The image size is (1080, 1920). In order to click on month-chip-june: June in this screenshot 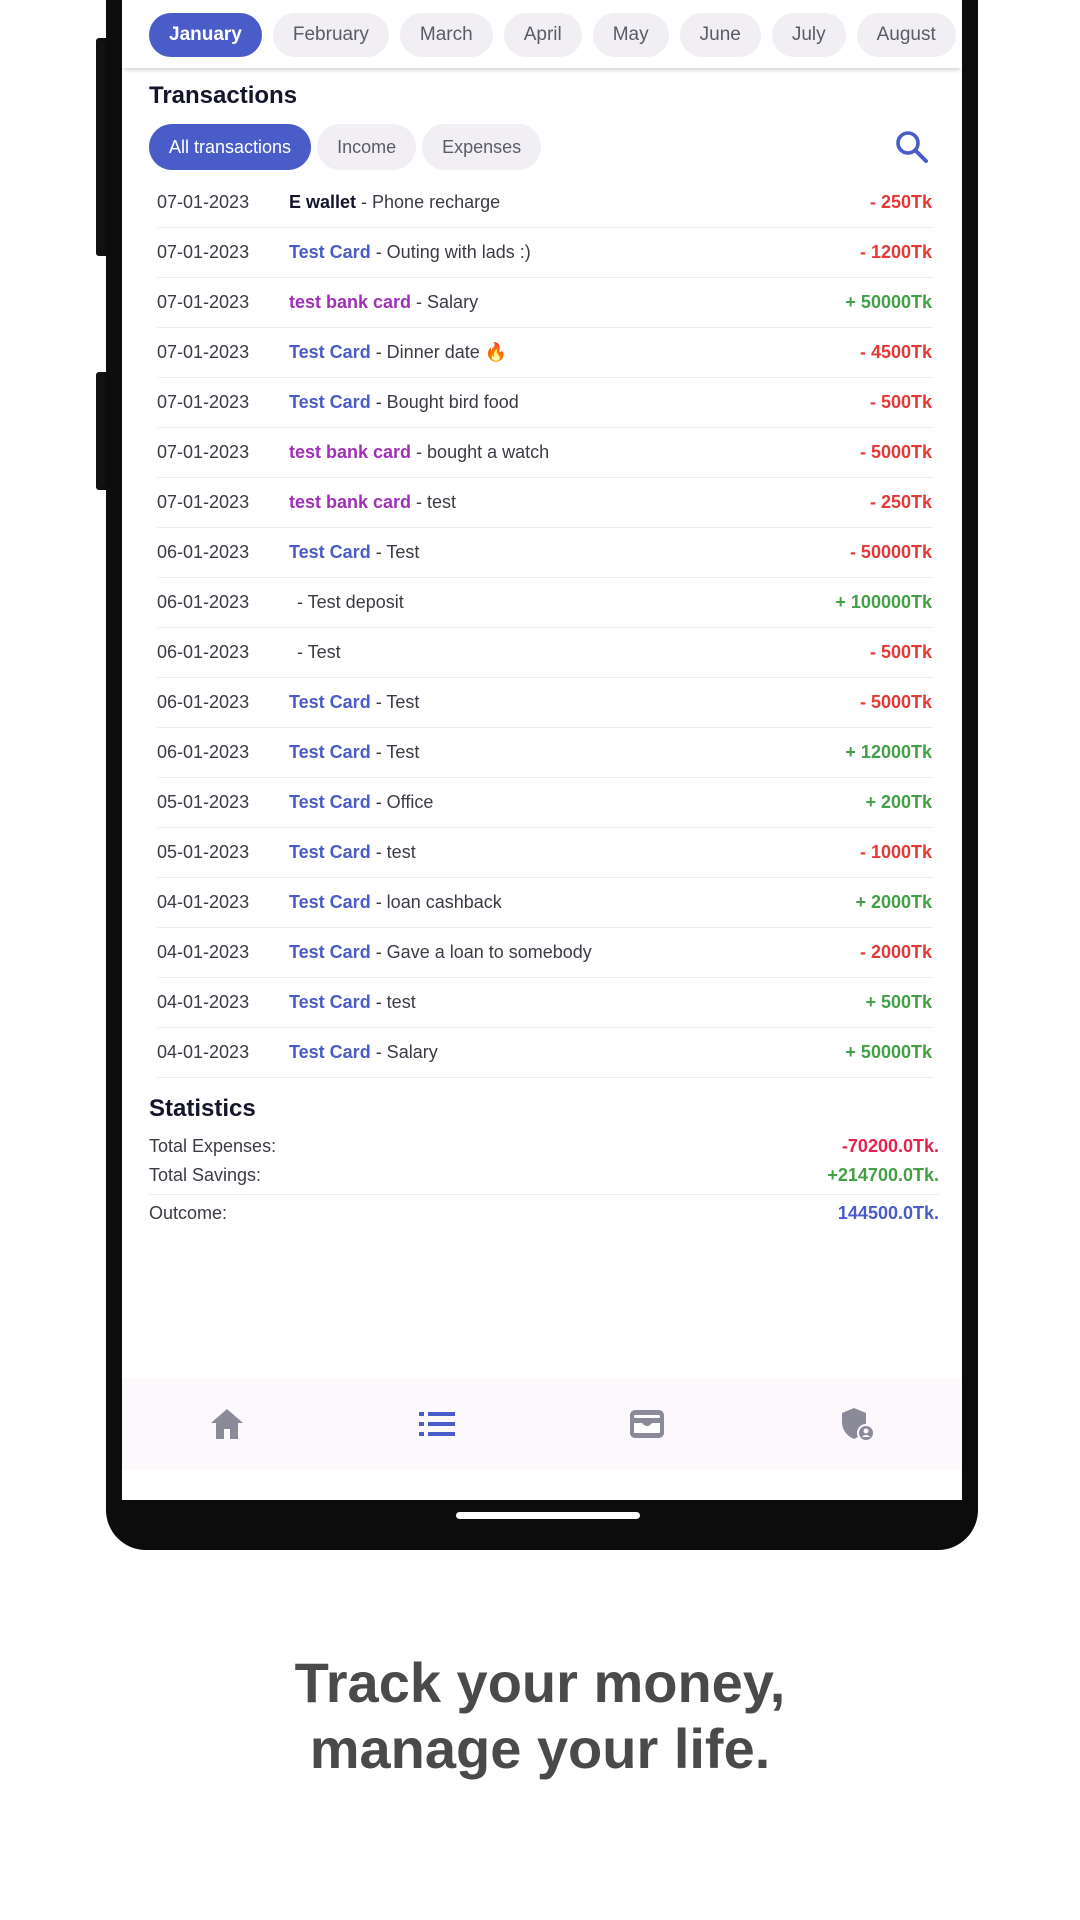, I will do `click(720, 35)`.